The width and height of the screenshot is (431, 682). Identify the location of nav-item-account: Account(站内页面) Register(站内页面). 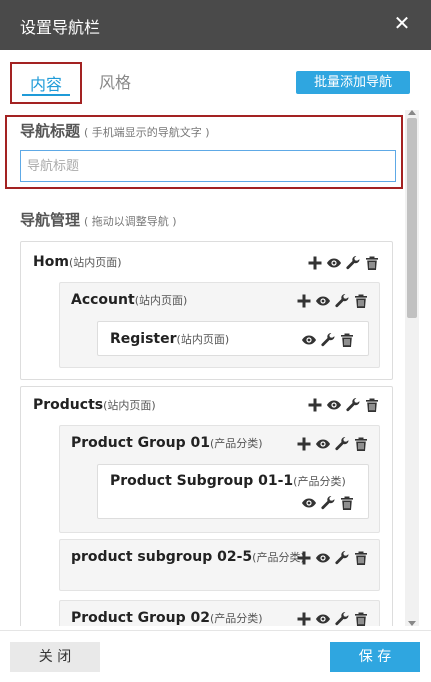
(219, 325).